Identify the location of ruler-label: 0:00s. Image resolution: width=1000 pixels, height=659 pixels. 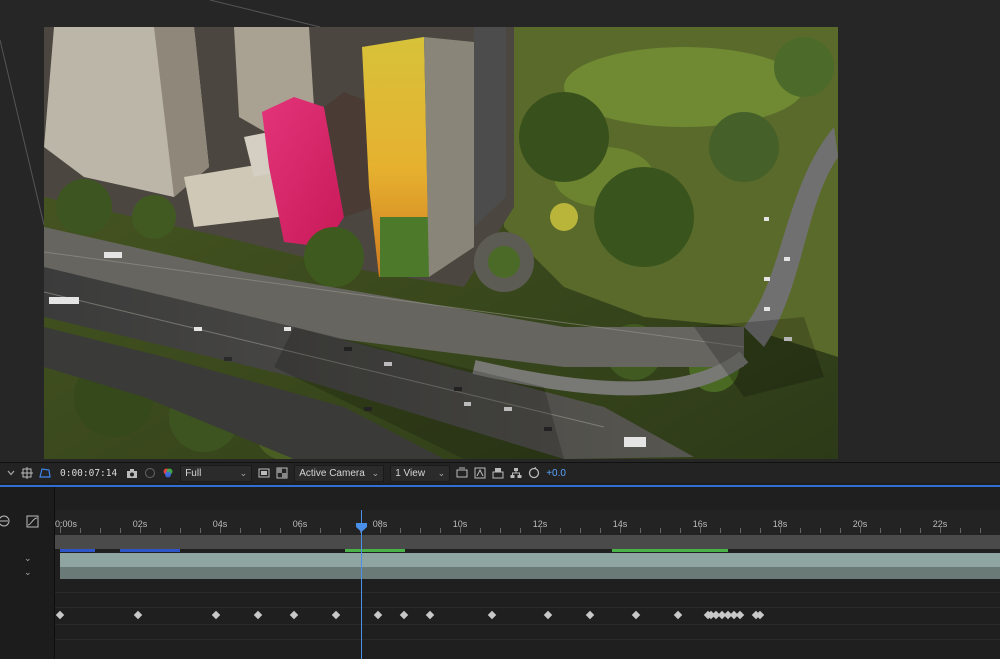
(66, 524).